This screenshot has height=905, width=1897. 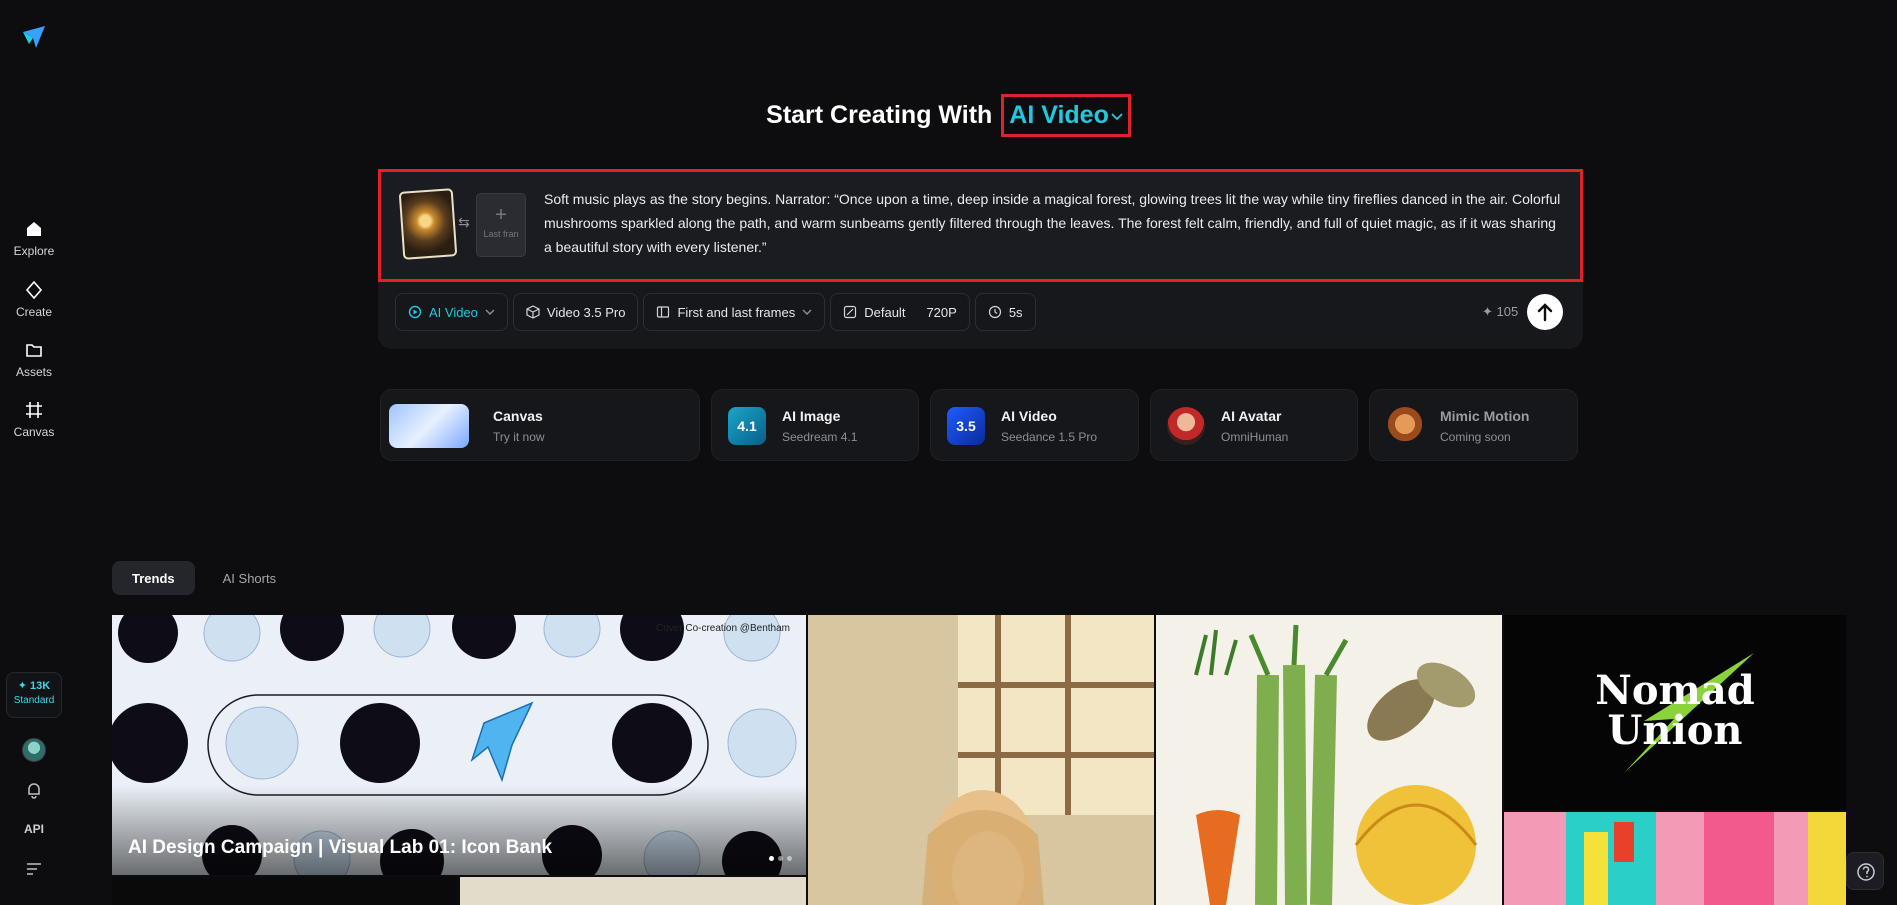 I want to click on generate-button, so click(x=1545, y=312).